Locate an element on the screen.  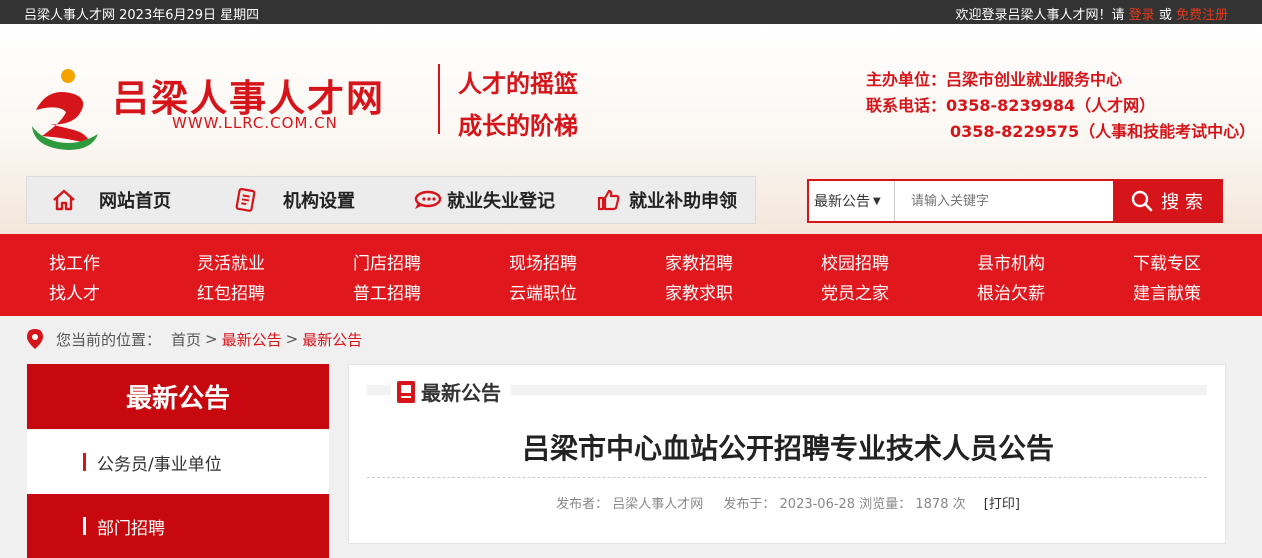
chat-icon is located at coordinates (428, 199).